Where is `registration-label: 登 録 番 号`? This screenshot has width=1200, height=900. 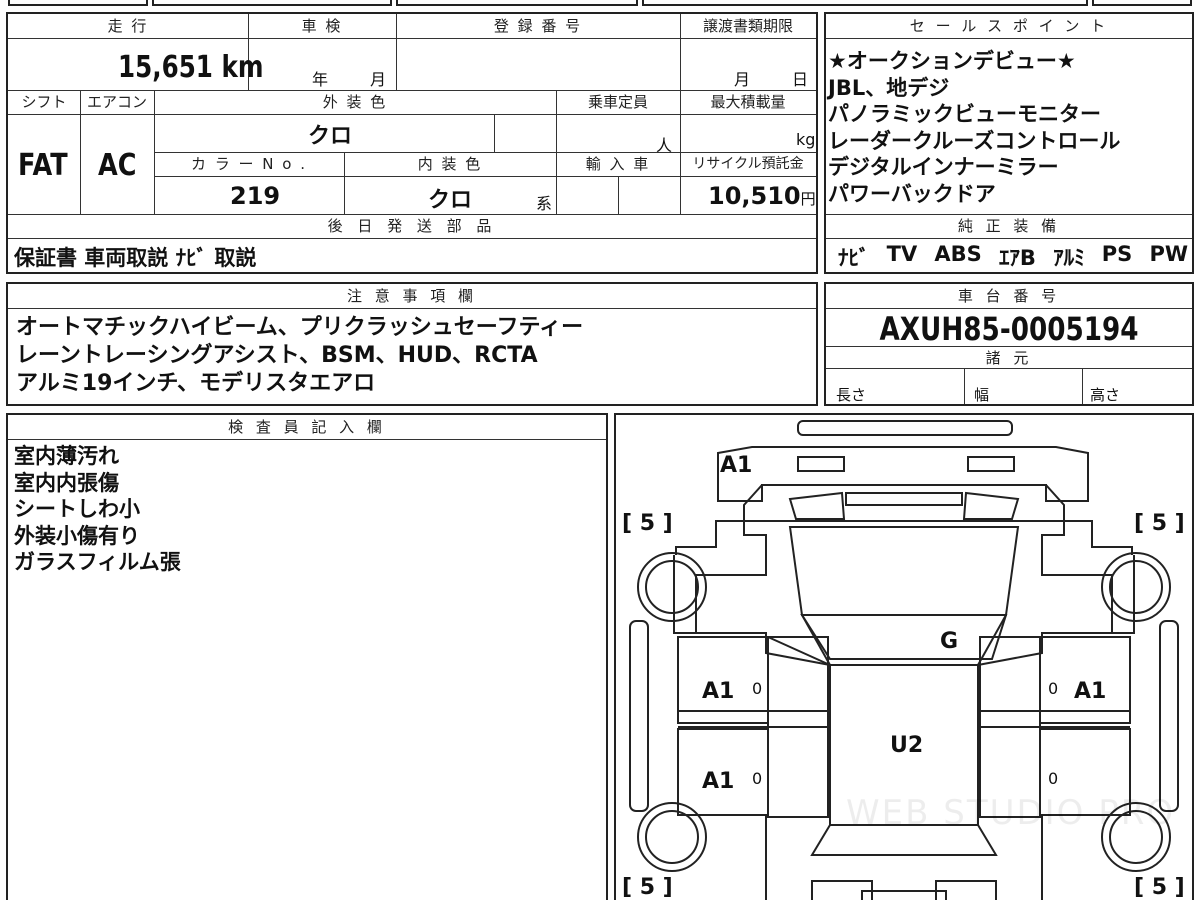
registration-label: 登 録 番 号 is located at coordinates (538, 26).